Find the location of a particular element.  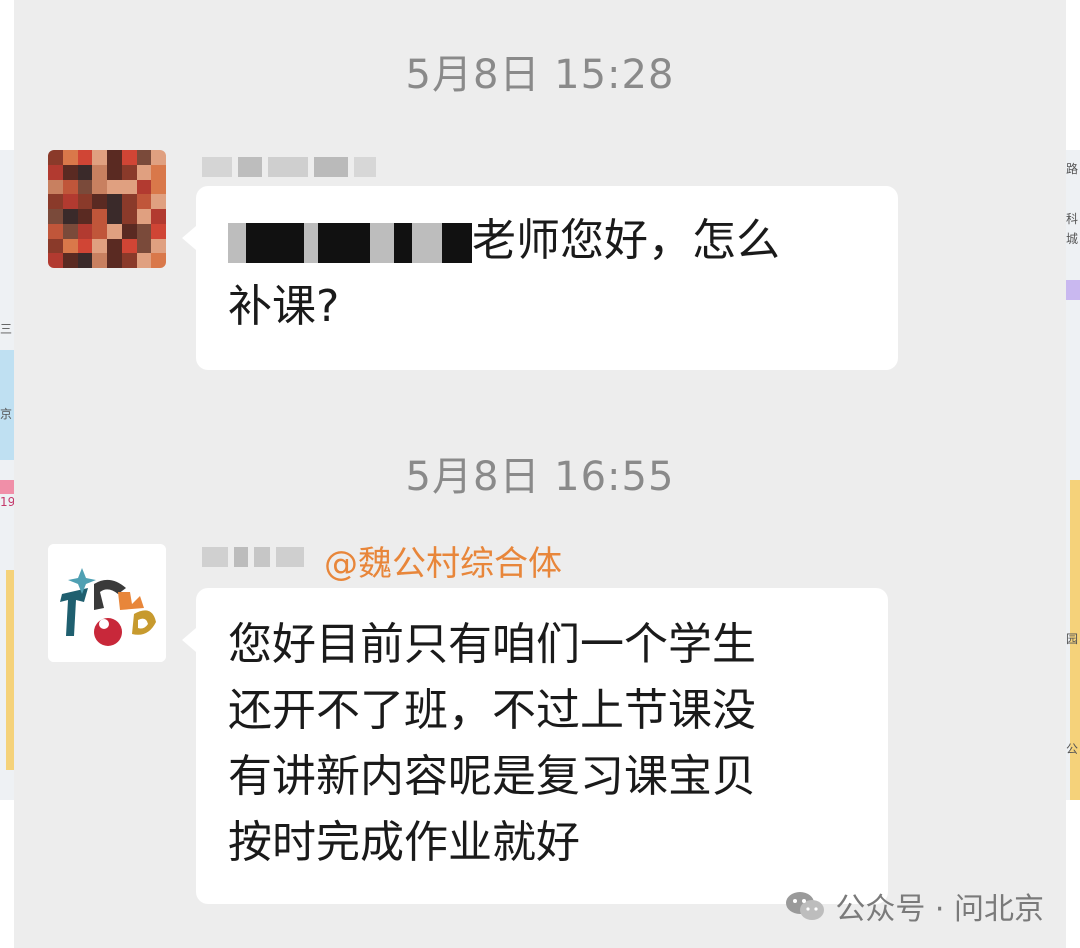

background-map-left: 三 京 19 is located at coordinates (7, 475).